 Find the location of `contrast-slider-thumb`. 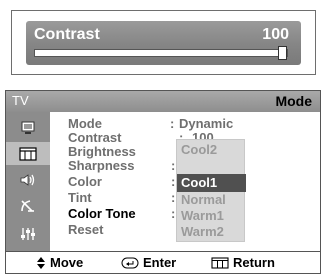

contrast-slider-thumb is located at coordinates (282, 53).